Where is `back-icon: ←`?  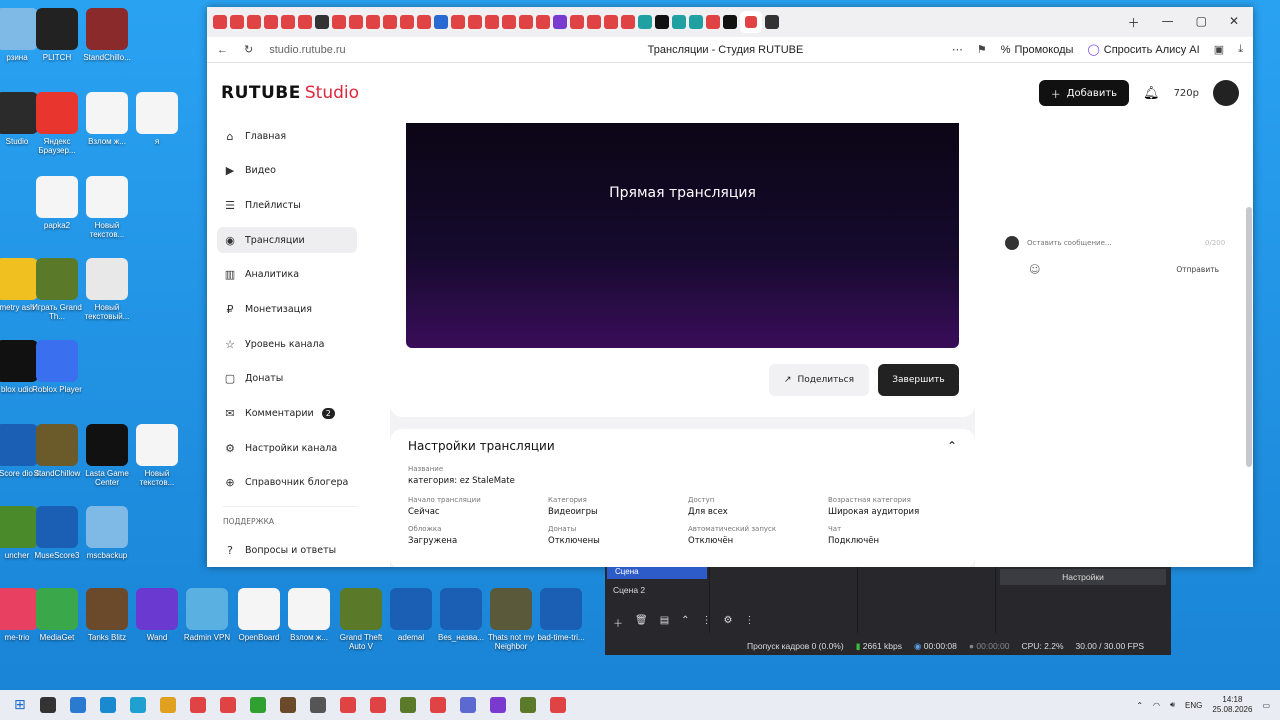 back-icon: ← is located at coordinates (222, 50).